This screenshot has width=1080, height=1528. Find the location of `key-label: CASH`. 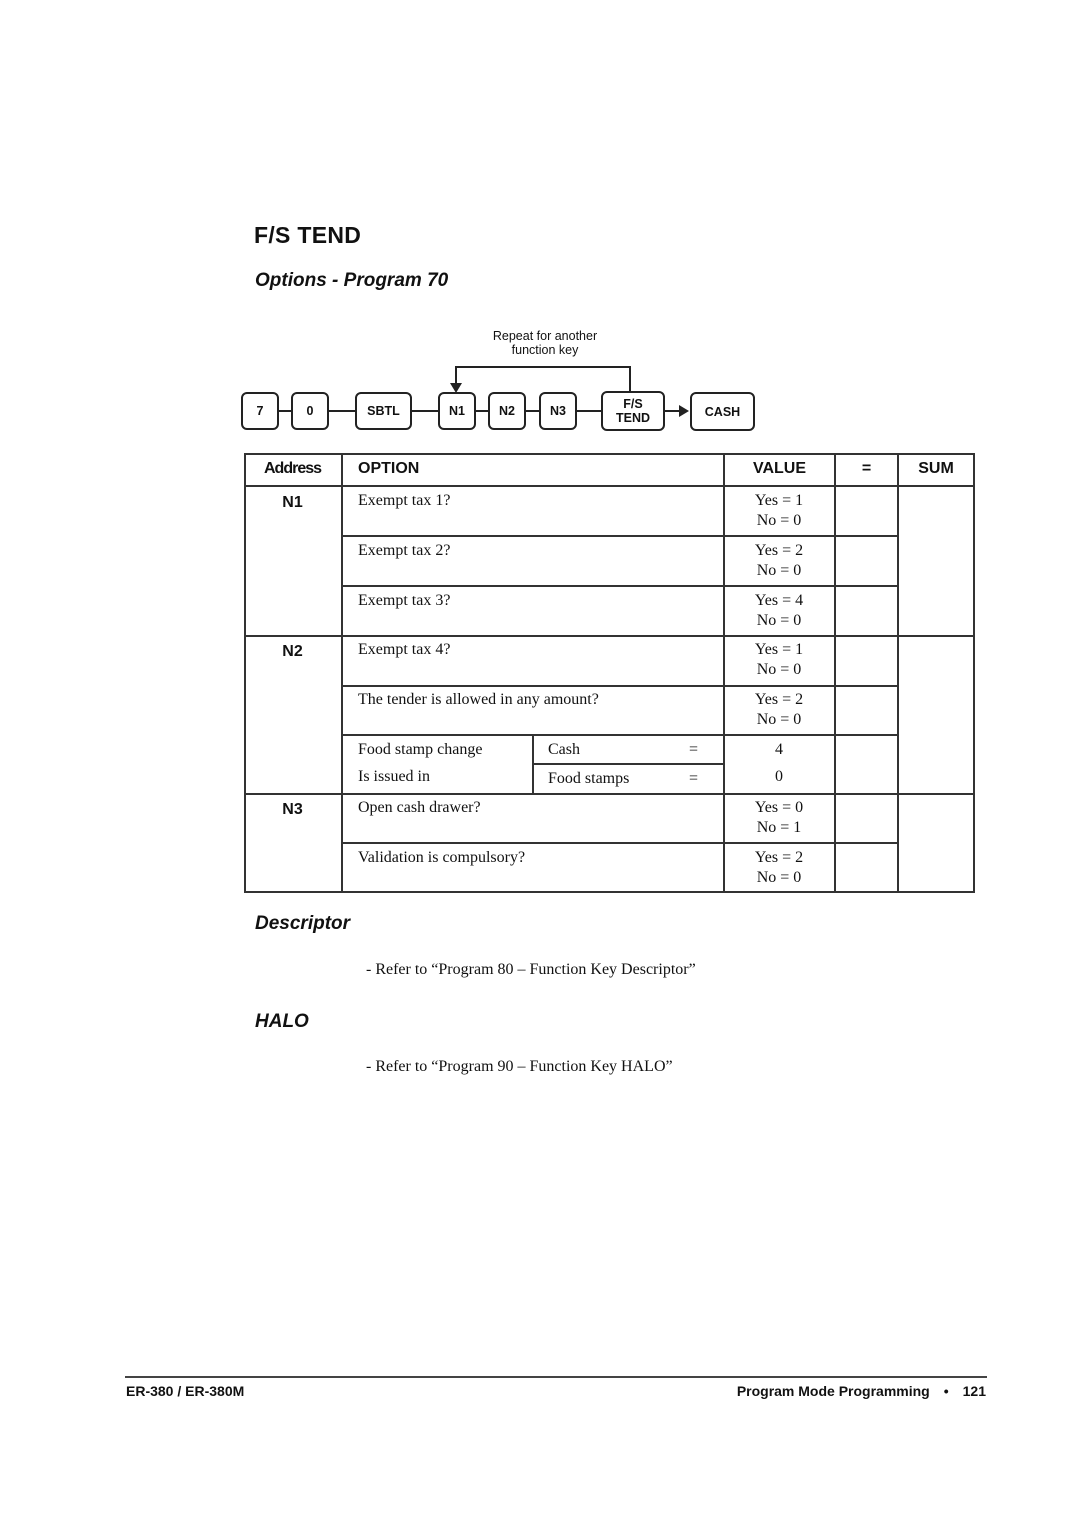

key-label: CASH is located at coordinates (722, 411).